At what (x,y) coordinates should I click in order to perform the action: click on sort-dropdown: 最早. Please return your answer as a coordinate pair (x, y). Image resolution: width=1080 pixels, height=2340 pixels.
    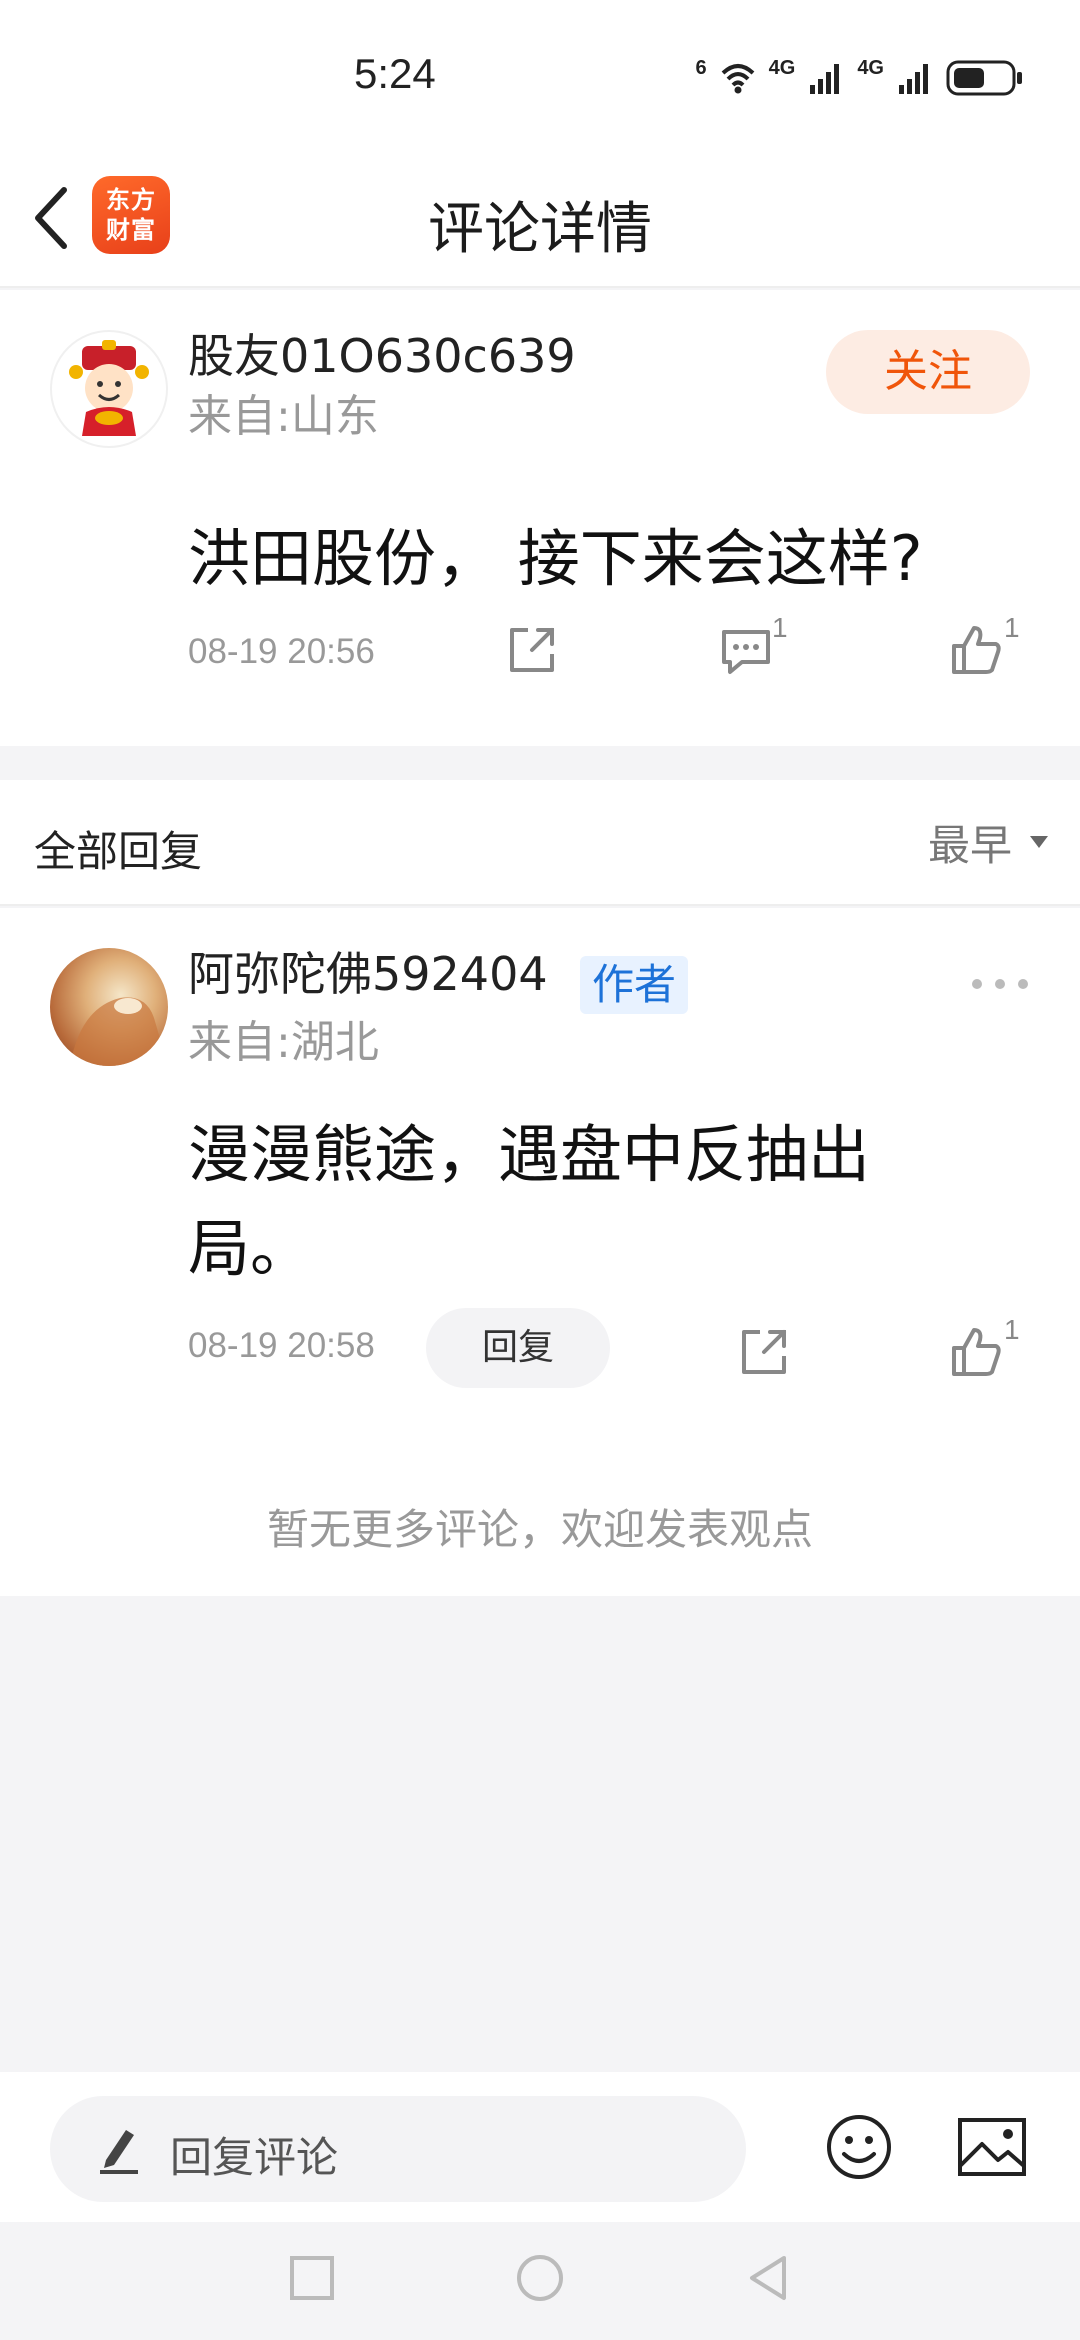
    Looking at the image, I should click on (989, 842).